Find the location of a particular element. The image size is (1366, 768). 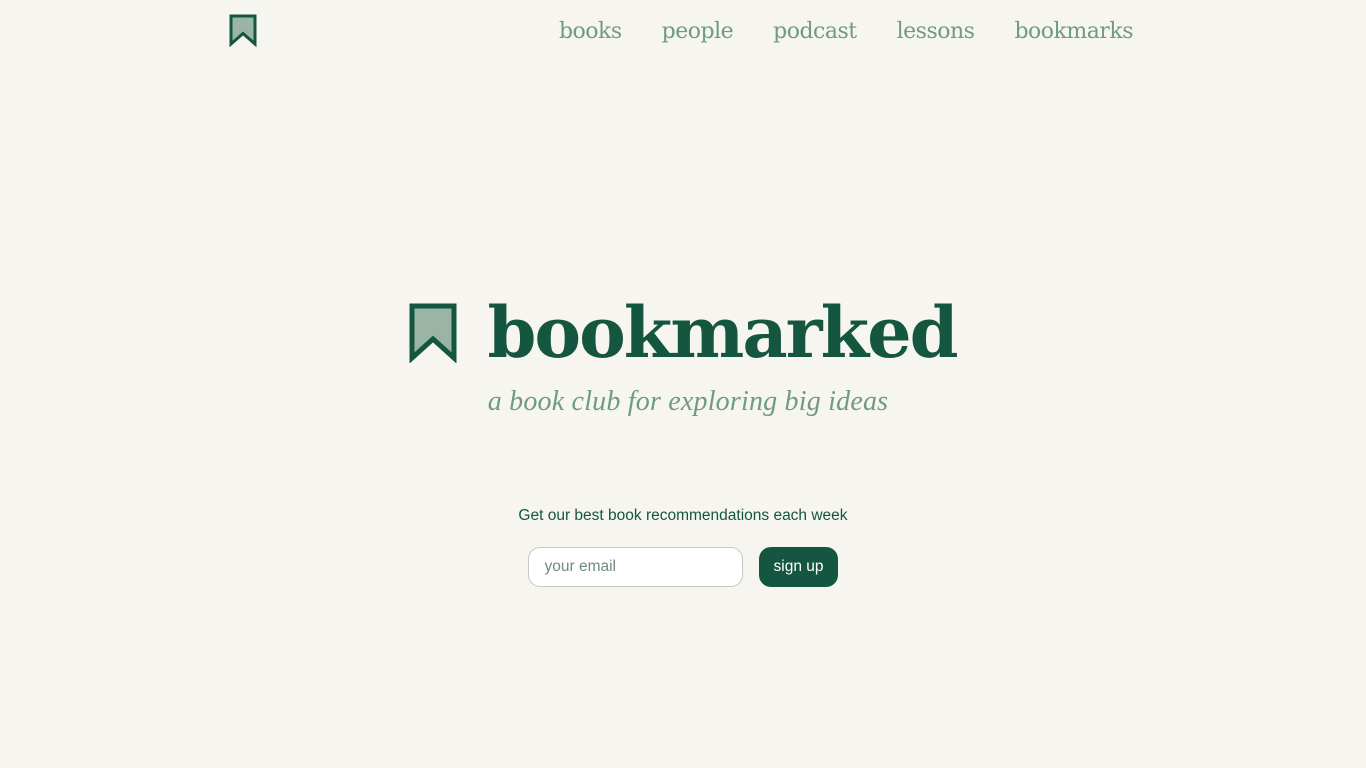

nav-link-books: books is located at coordinates (590, 32).